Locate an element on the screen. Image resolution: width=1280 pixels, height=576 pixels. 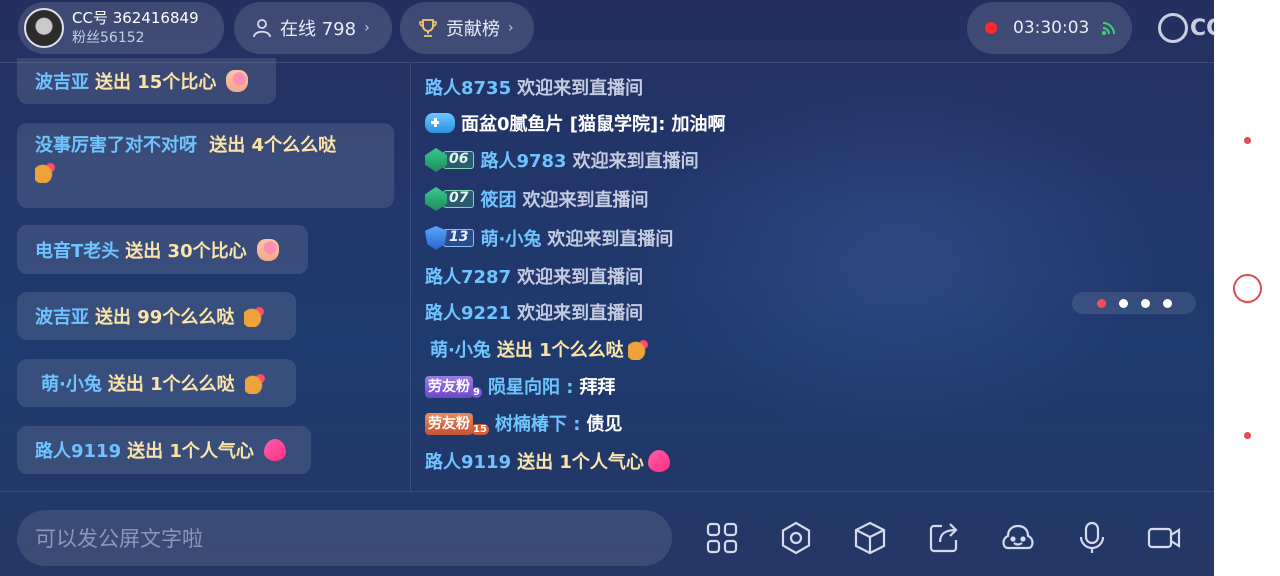
chat-input: 可以发公屏文字啦 is located at coordinates (344, 538).